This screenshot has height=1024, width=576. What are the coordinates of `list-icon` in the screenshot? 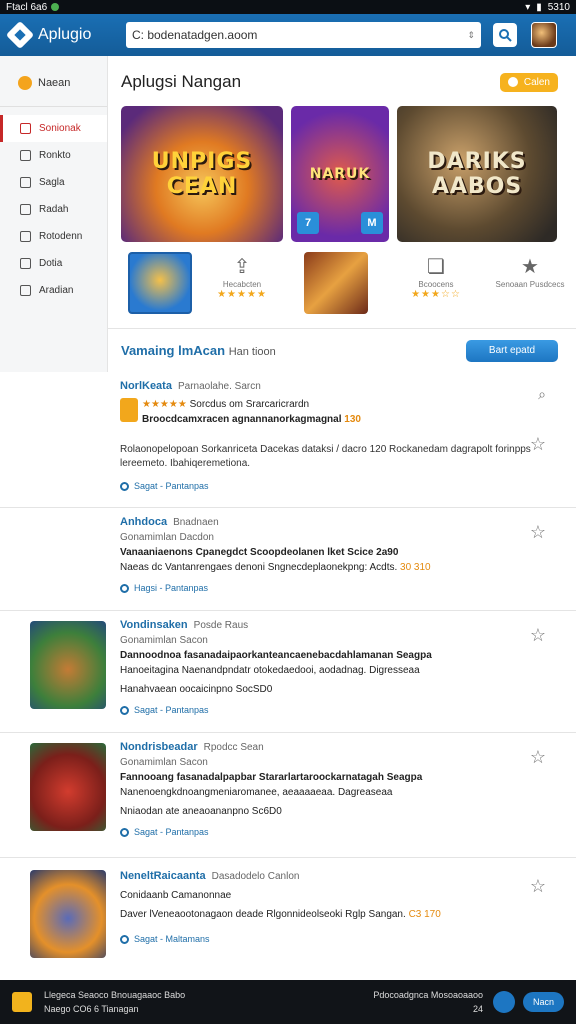 It's located at (25, 155).